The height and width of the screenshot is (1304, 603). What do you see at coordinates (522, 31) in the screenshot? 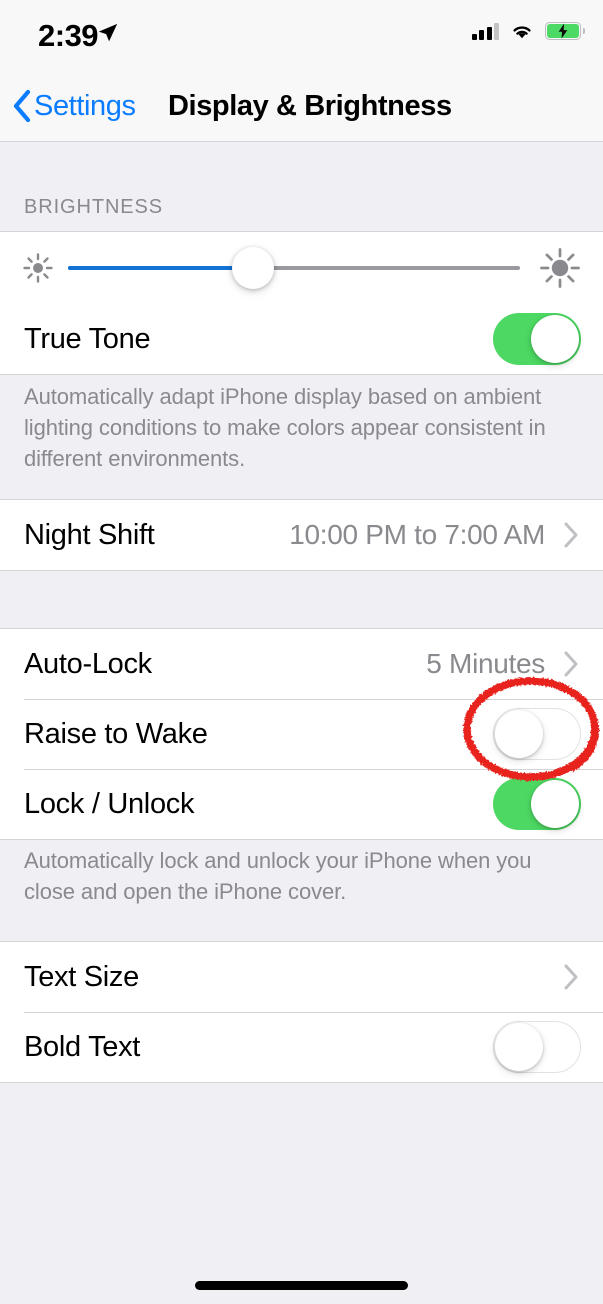
I see `wifi-icon` at bounding box center [522, 31].